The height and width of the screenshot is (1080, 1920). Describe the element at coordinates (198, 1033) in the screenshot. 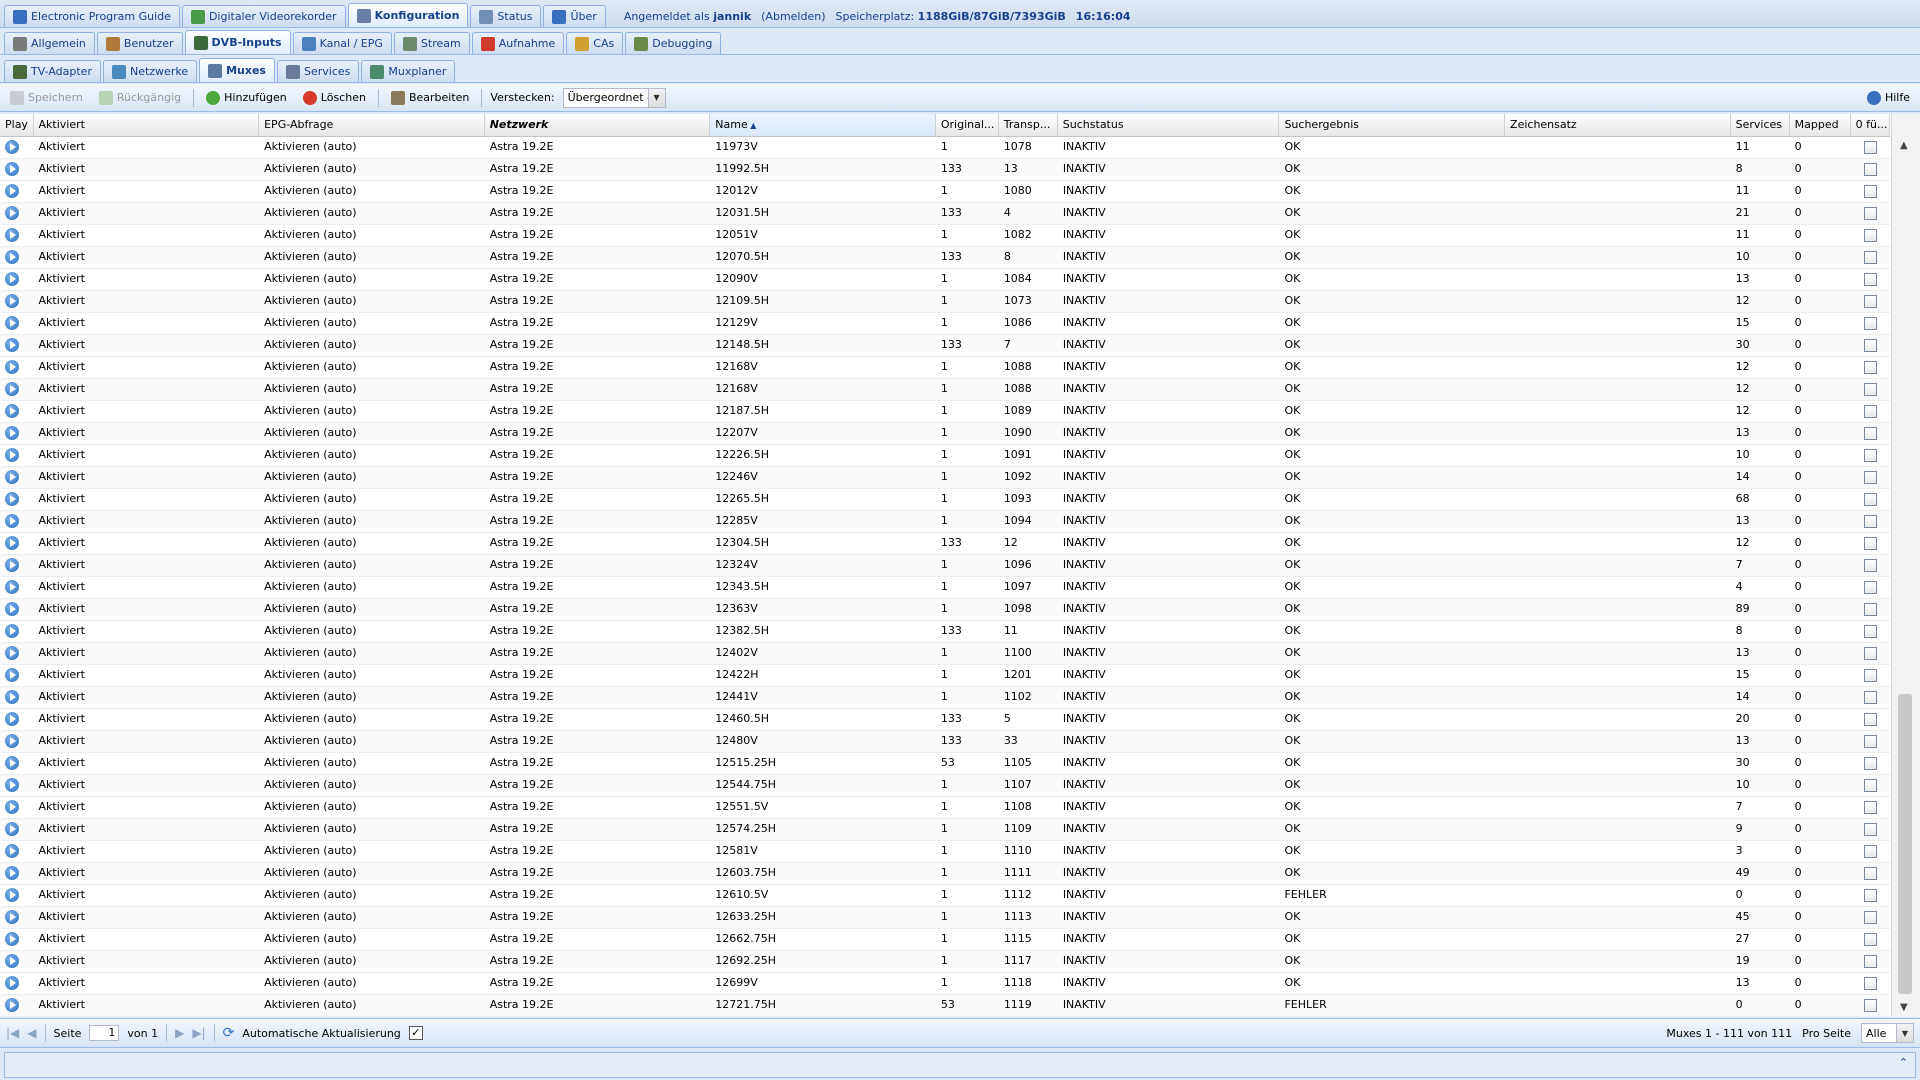

I see `last-page-icon: ▶|` at that location.